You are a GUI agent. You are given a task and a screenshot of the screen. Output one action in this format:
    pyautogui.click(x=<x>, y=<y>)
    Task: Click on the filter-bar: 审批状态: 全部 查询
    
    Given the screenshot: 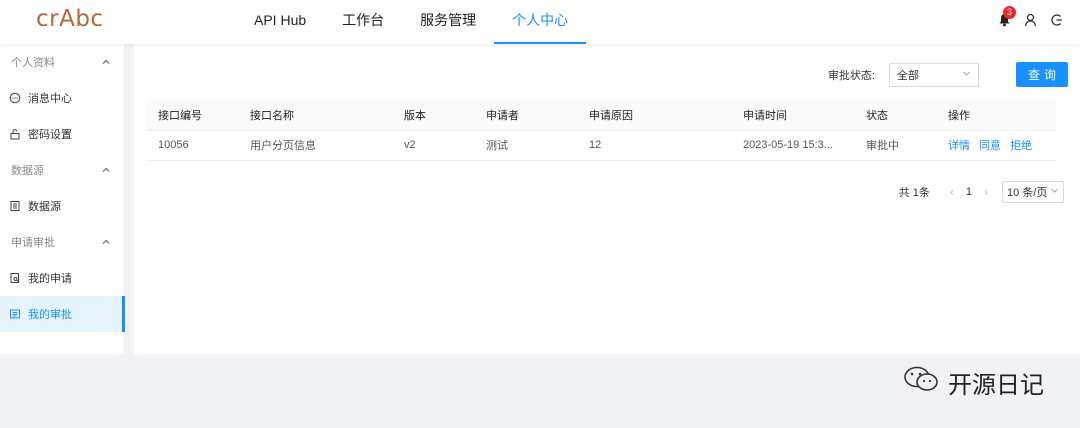 What is the action you would take?
    pyautogui.click(x=948, y=74)
    